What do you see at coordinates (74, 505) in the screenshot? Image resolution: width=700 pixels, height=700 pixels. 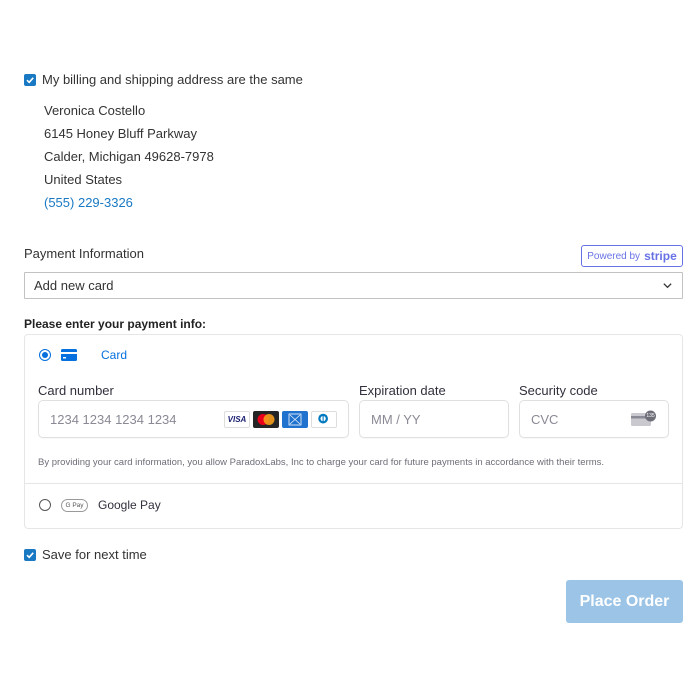 I see `google-pay-icon: G Pay` at bounding box center [74, 505].